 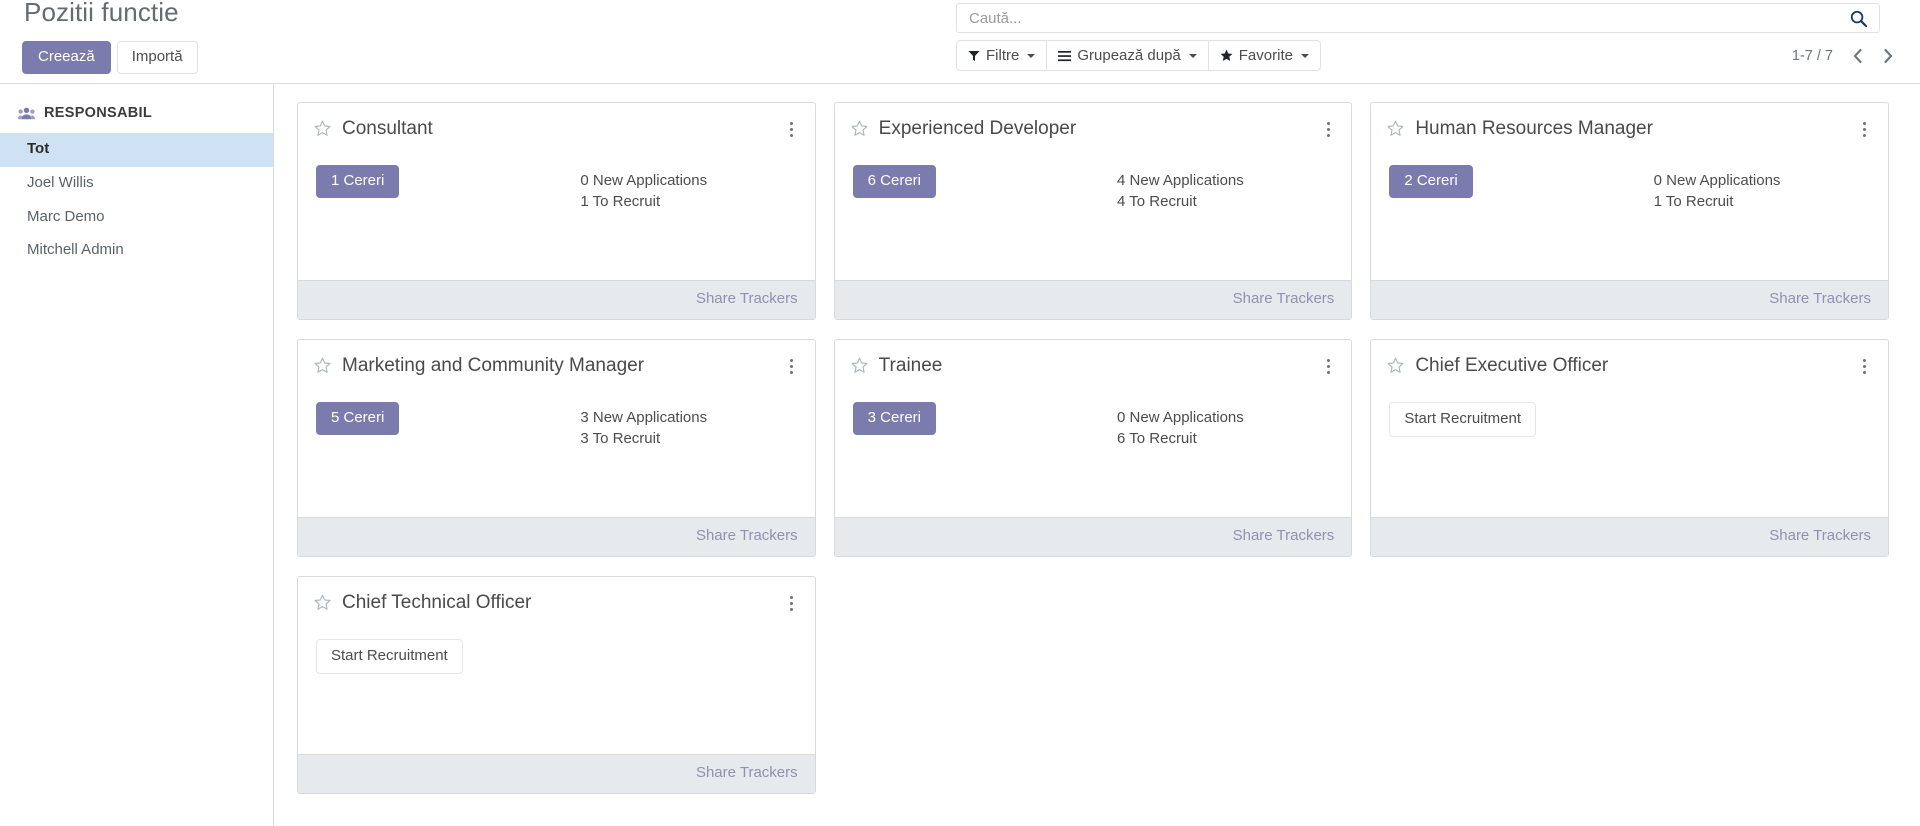 What do you see at coordinates (1093, 122) in the screenshot?
I see `card-header: Experienced Developer` at bounding box center [1093, 122].